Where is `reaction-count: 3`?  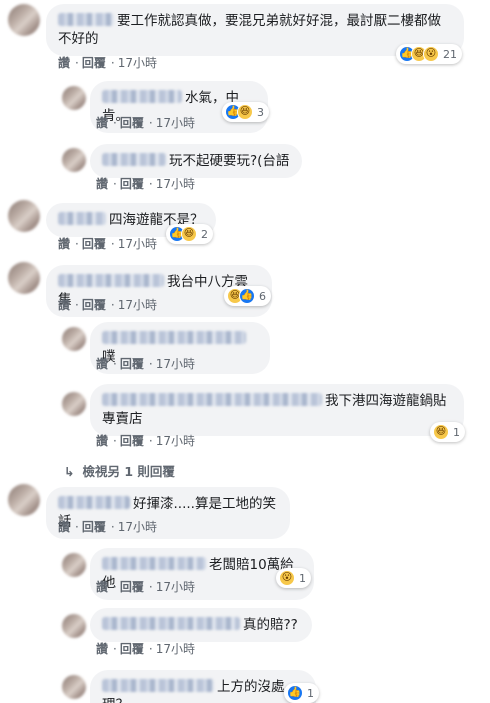 reaction-count: 3 is located at coordinates (260, 112).